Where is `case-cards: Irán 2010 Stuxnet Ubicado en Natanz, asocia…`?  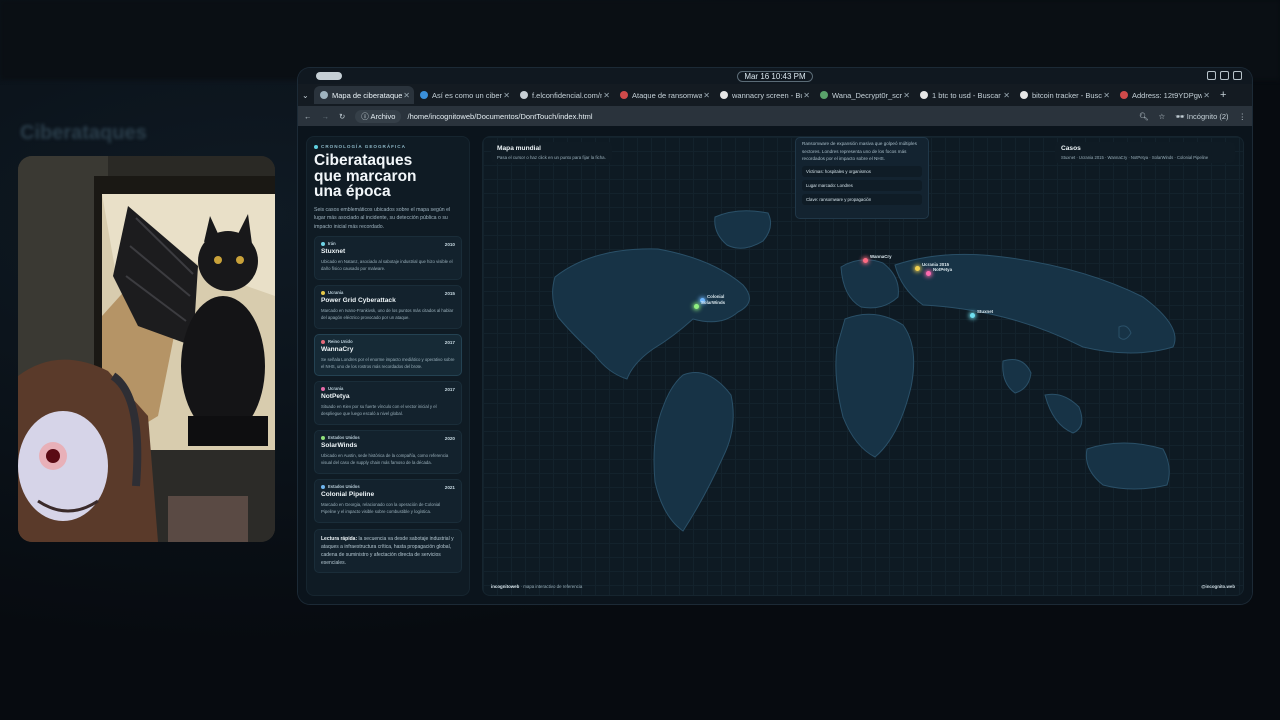 case-cards: Irán 2010 Stuxnet Ubicado en Natanz, asocia… is located at coordinates (388, 379).